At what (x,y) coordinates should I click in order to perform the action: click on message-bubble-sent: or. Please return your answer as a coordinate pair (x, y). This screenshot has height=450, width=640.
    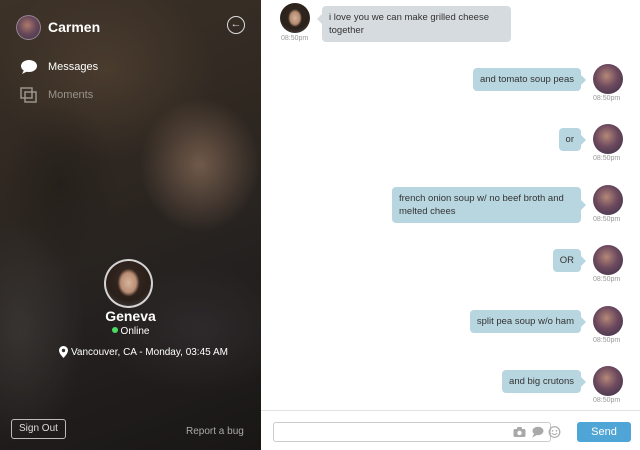
    Looking at the image, I should click on (572, 139).